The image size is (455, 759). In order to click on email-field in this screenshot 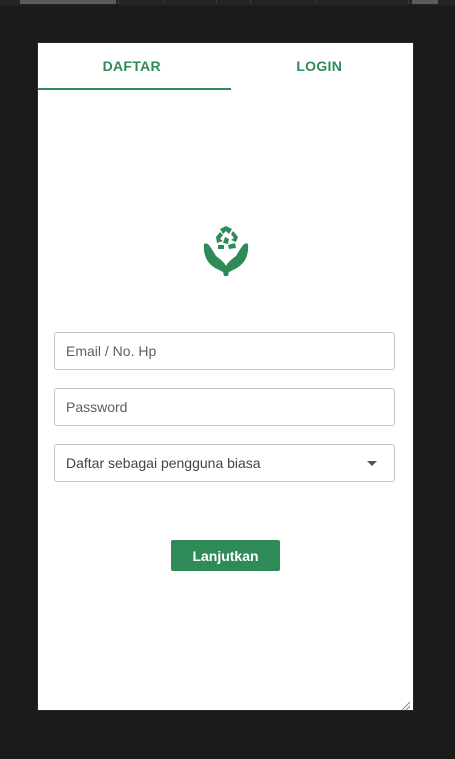, I will do `click(224, 351)`.